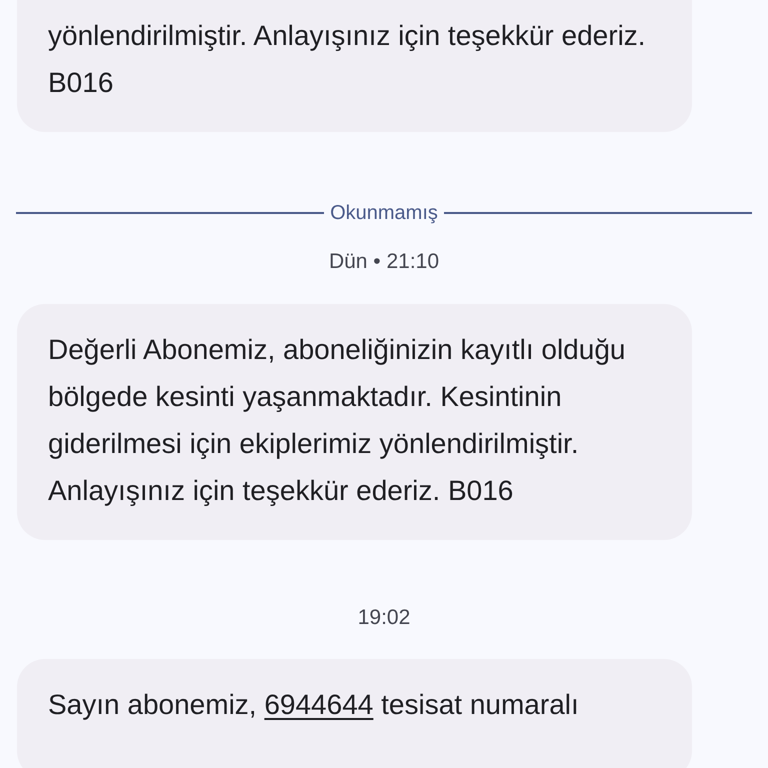 The height and width of the screenshot is (768, 768). I want to click on message-timestamp: 19:02, so click(384, 617).